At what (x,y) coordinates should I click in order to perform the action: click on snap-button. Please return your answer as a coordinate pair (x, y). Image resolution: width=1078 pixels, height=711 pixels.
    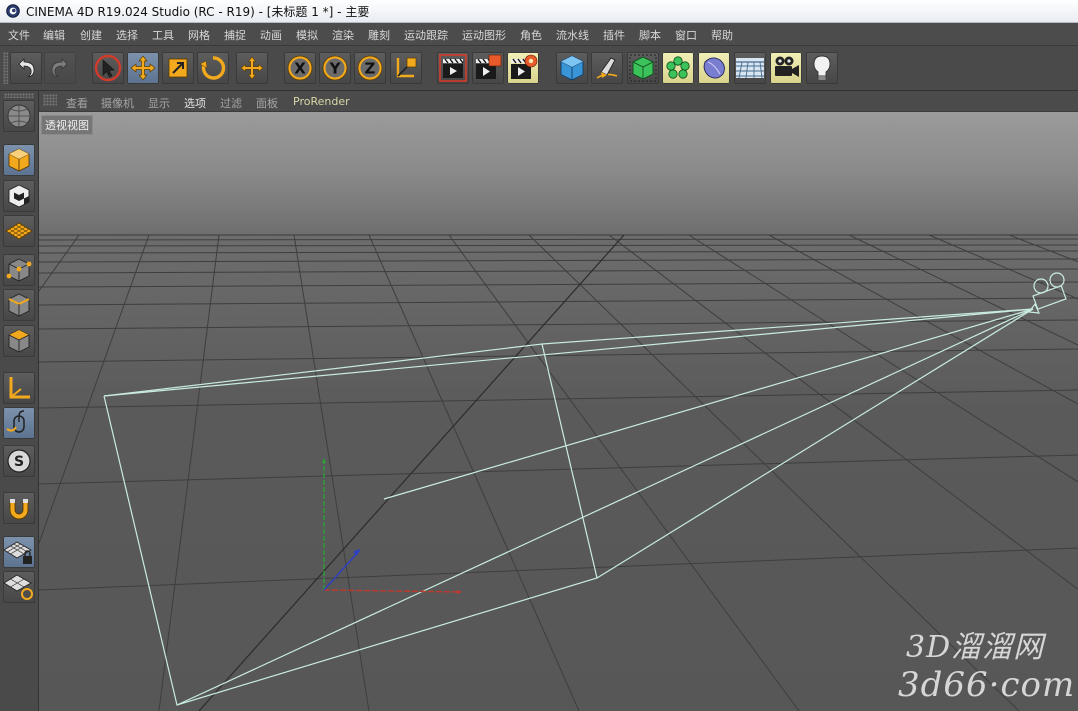
    Looking at the image, I should click on (19, 508).